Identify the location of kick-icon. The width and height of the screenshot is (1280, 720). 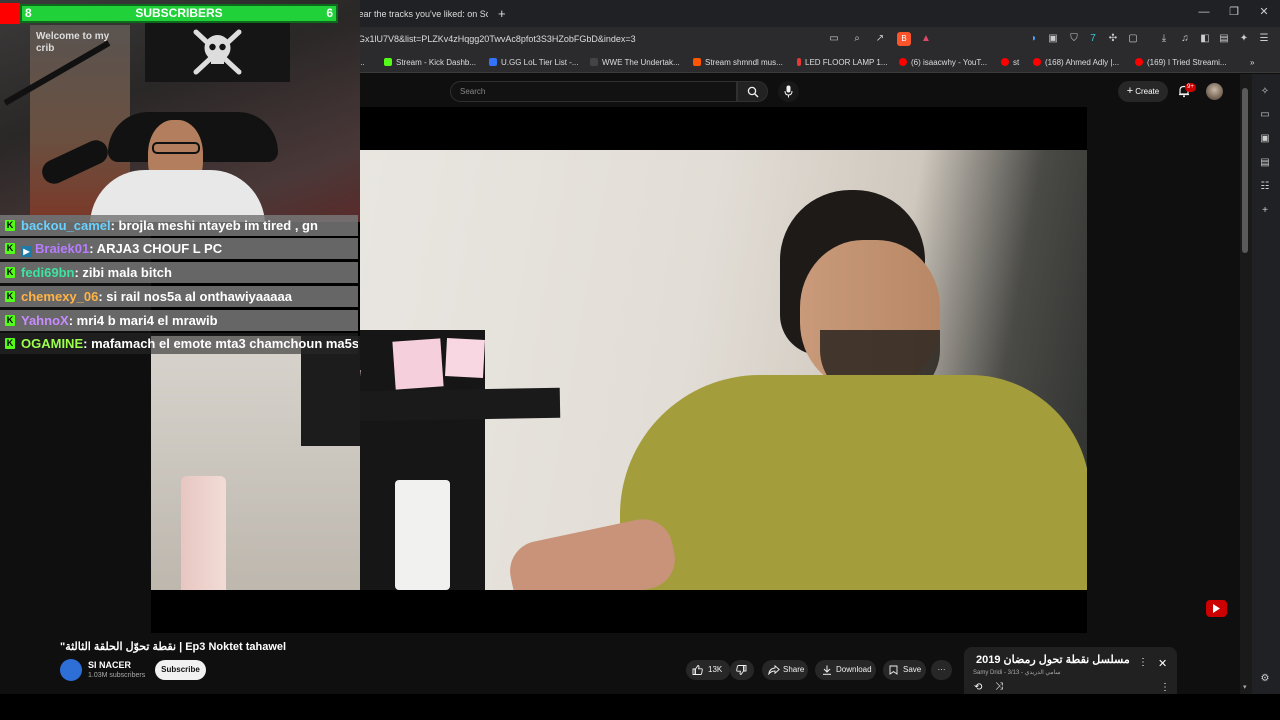
(388, 62).